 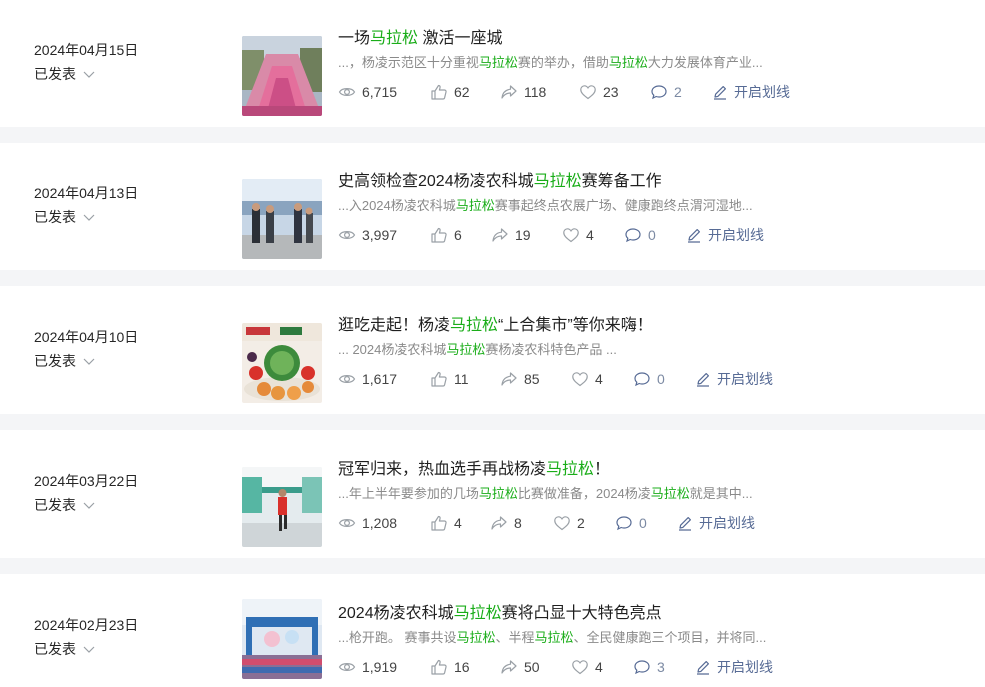 What do you see at coordinates (518, 523) in the screenshot?
I see `shares-count: 8` at bounding box center [518, 523].